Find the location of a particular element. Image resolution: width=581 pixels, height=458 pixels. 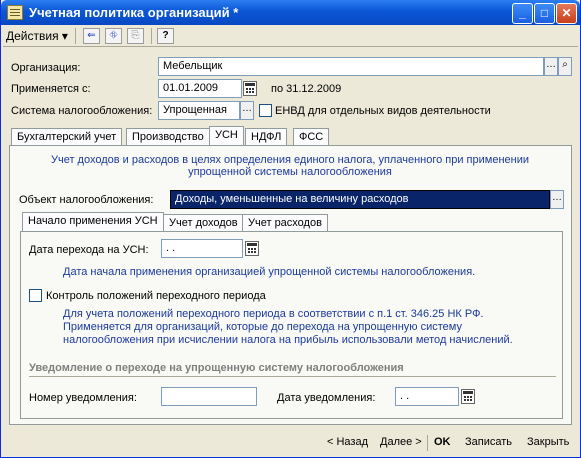

object-label: Объект налогообложения: is located at coordinates (86, 200).